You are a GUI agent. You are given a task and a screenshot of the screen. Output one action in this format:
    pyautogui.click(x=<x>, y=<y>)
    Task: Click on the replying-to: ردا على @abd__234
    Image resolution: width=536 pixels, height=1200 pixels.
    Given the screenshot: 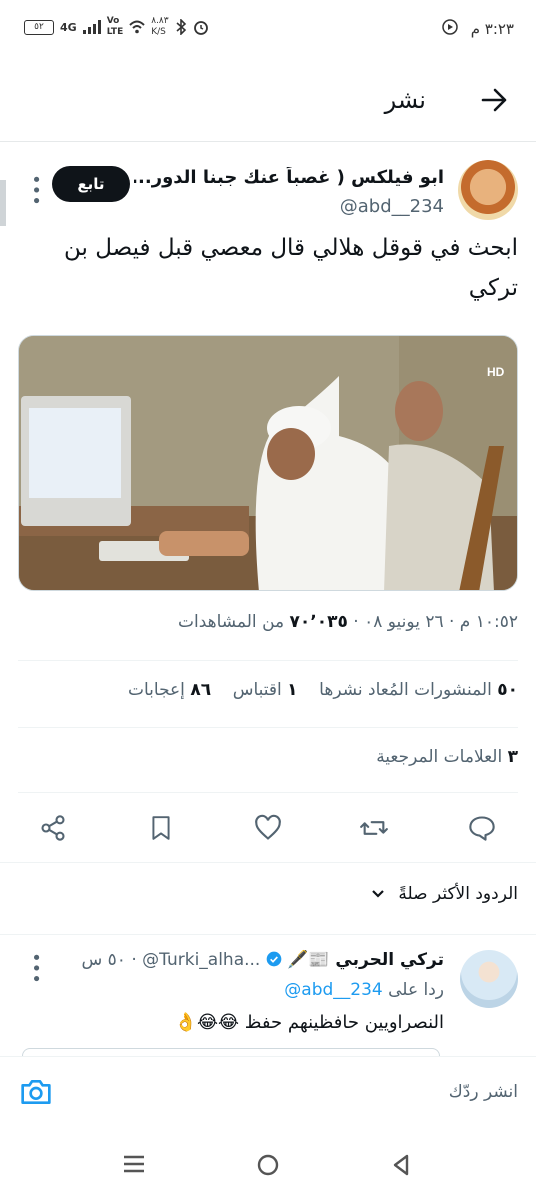 What is the action you would take?
    pyautogui.click(x=364, y=990)
    